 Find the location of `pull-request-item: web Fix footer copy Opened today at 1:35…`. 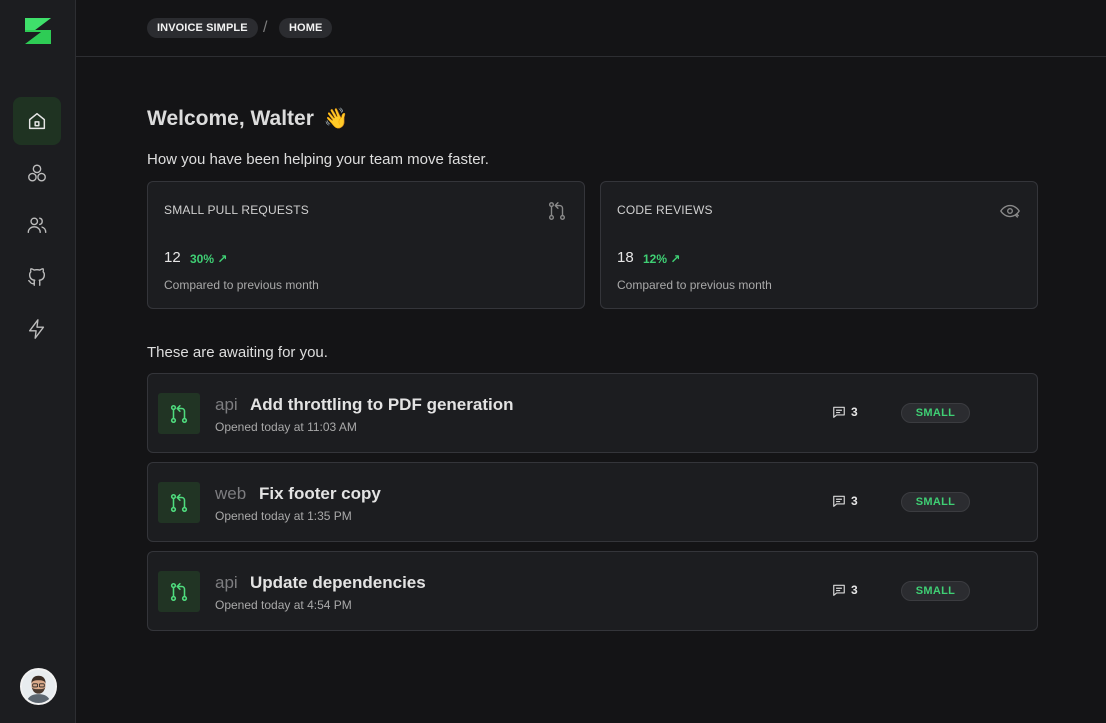

pull-request-item: web Fix footer copy Opened today at 1:35… is located at coordinates (592, 502).